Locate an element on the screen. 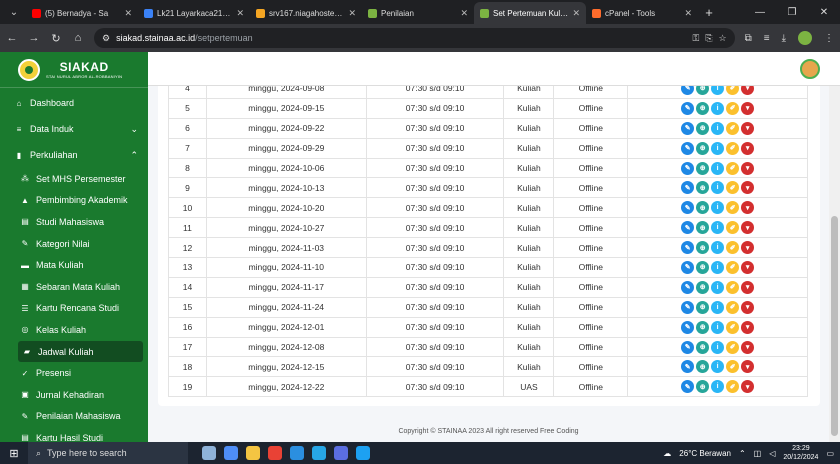 The height and width of the screenshot is (464, 840). close-window-icon: ✕ is located at coordinates (824, 12).